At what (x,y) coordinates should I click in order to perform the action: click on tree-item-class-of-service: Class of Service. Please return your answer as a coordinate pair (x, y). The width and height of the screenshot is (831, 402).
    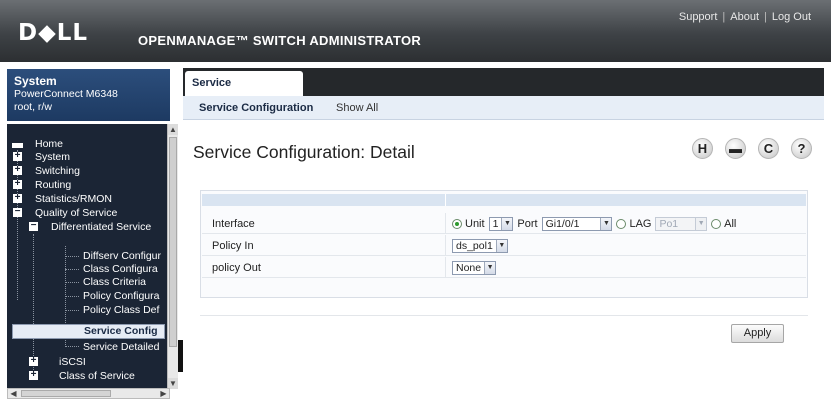
    Looking at the image, I should click on (97, 376).